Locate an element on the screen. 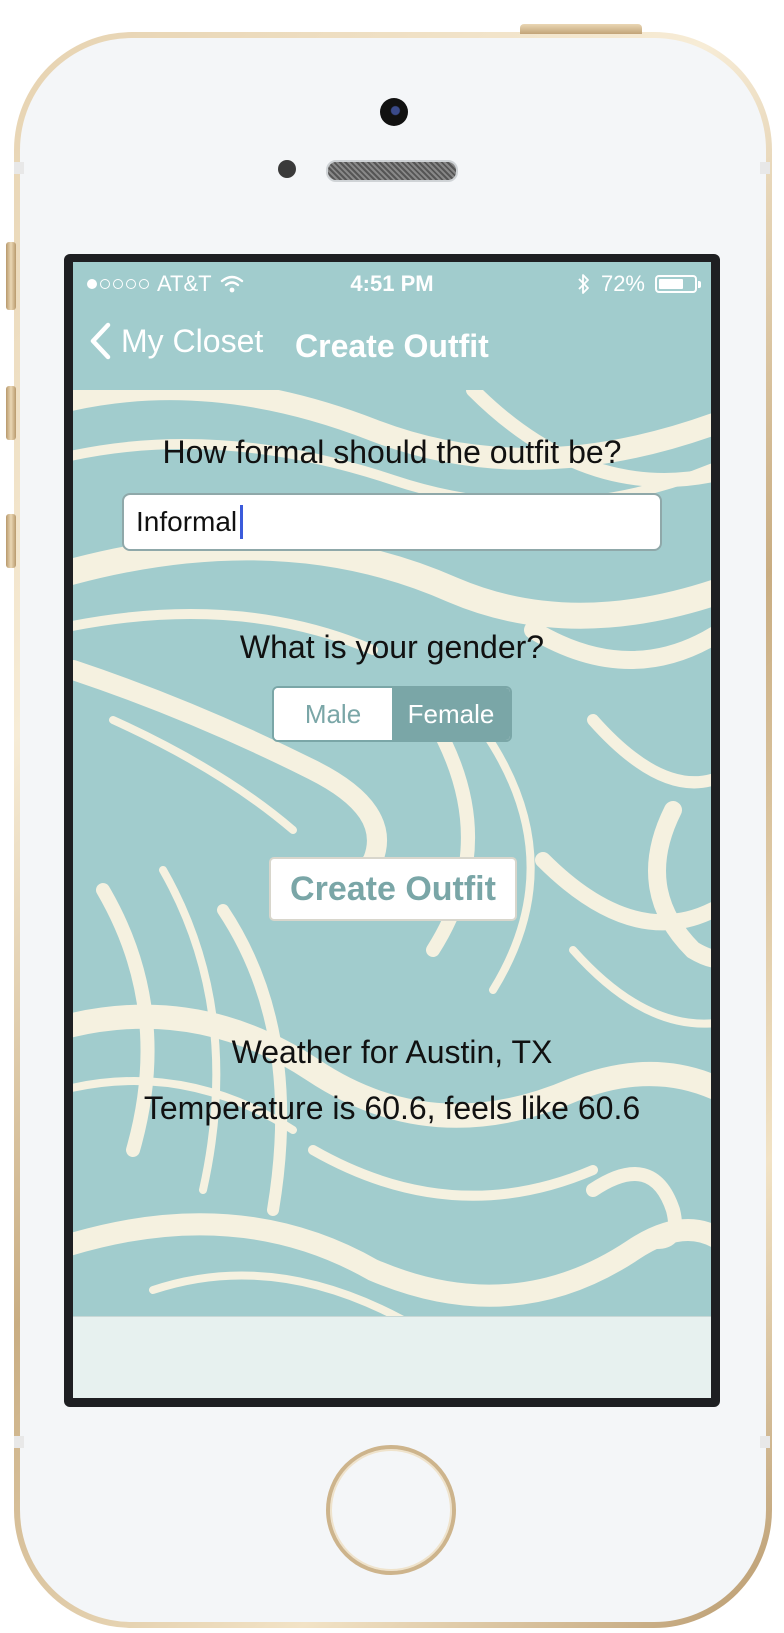 The height and width of the screenshot is (1633, 784). status-right: 72% is located at coordinates (639, 284).